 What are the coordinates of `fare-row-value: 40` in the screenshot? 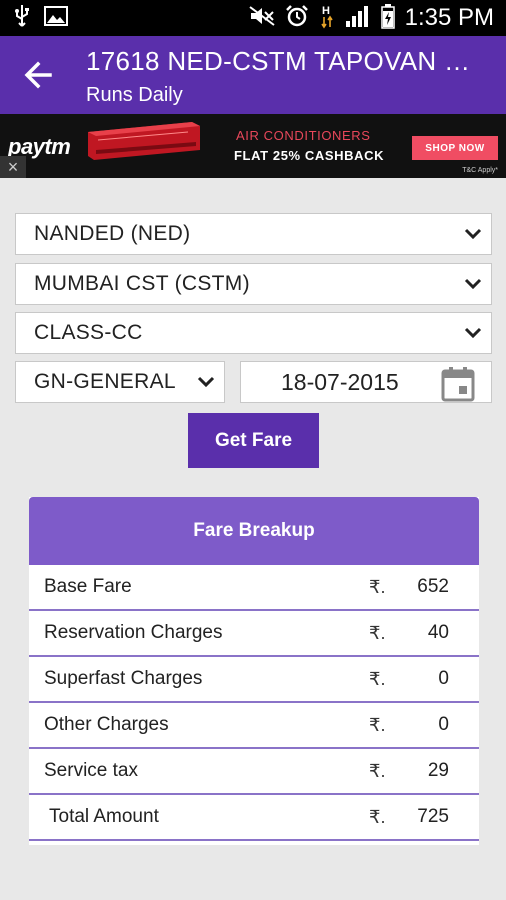 It's located at (438, 632).